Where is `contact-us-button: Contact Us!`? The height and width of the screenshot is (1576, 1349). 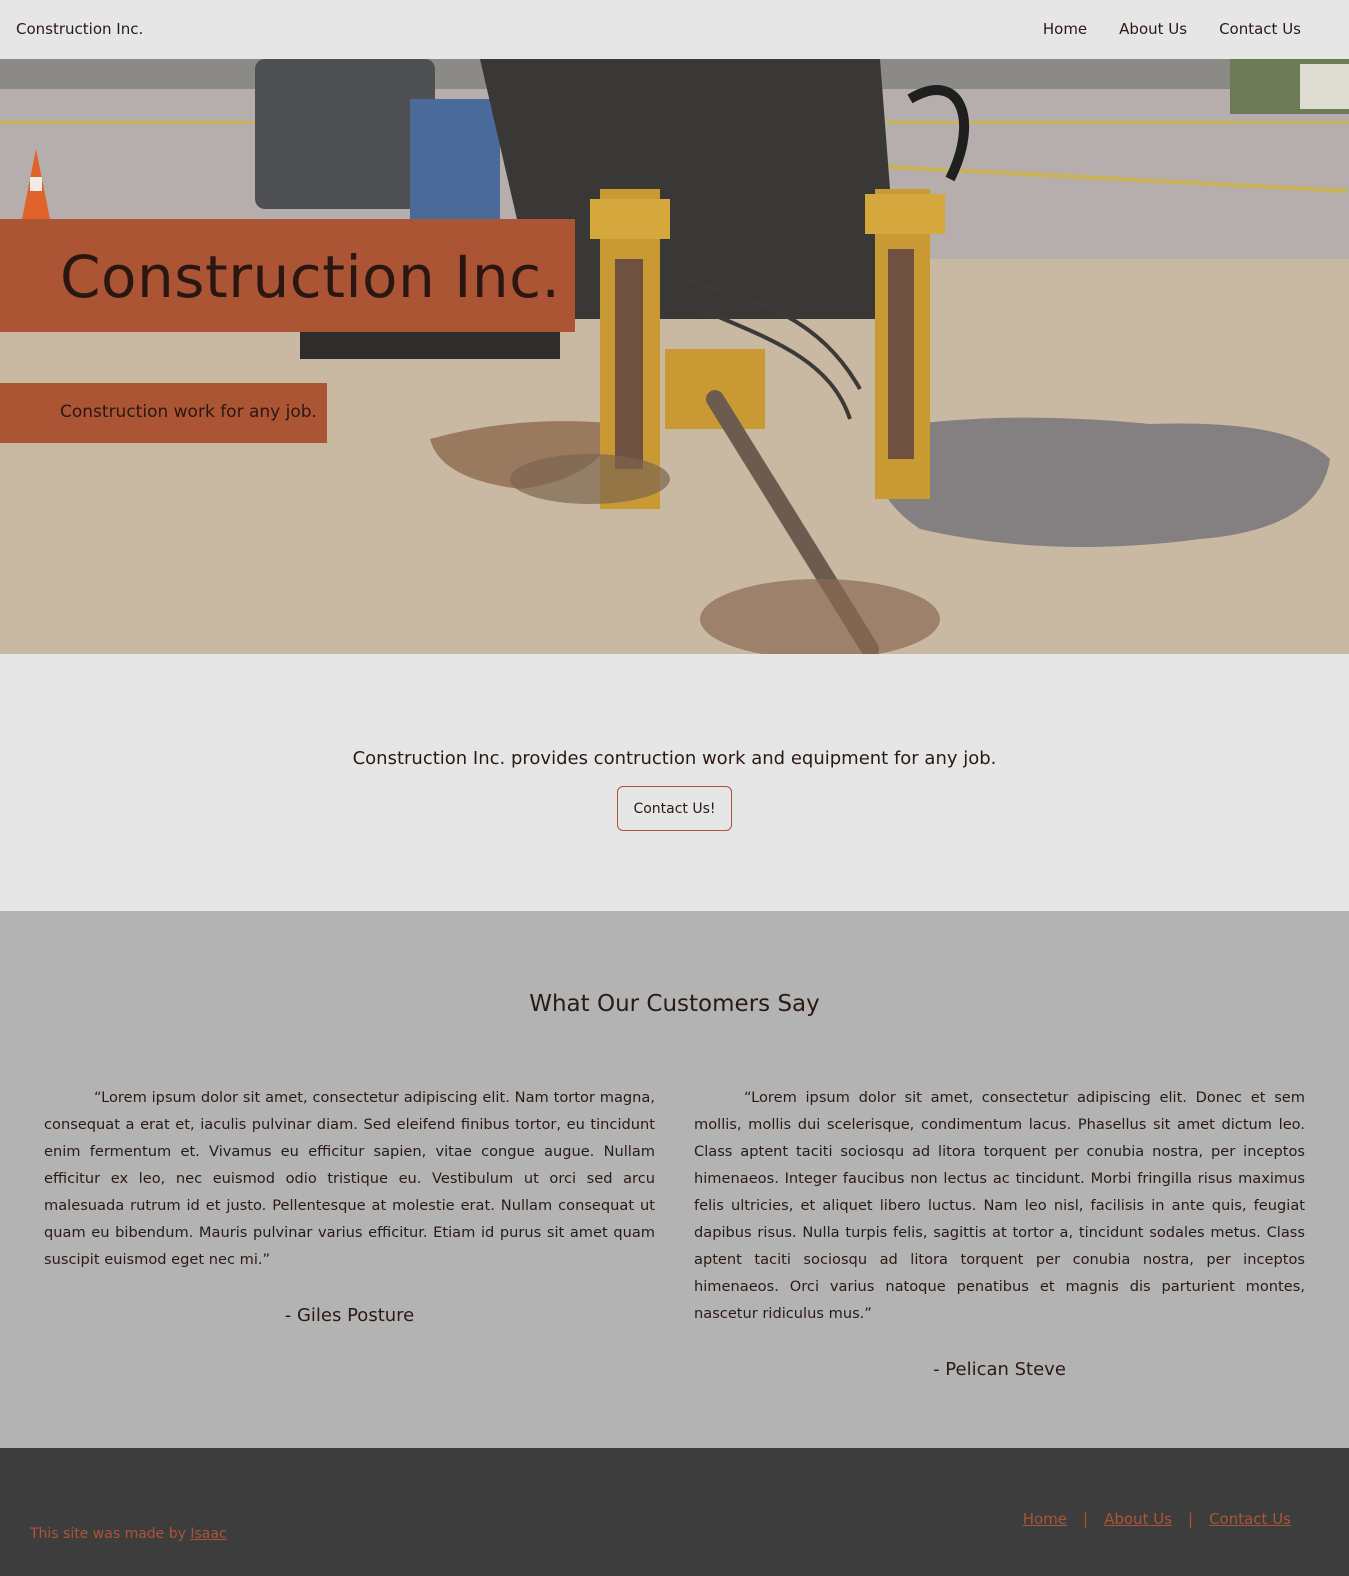 contact-us-button: Contact Us! is located at coordinates (674, 808).